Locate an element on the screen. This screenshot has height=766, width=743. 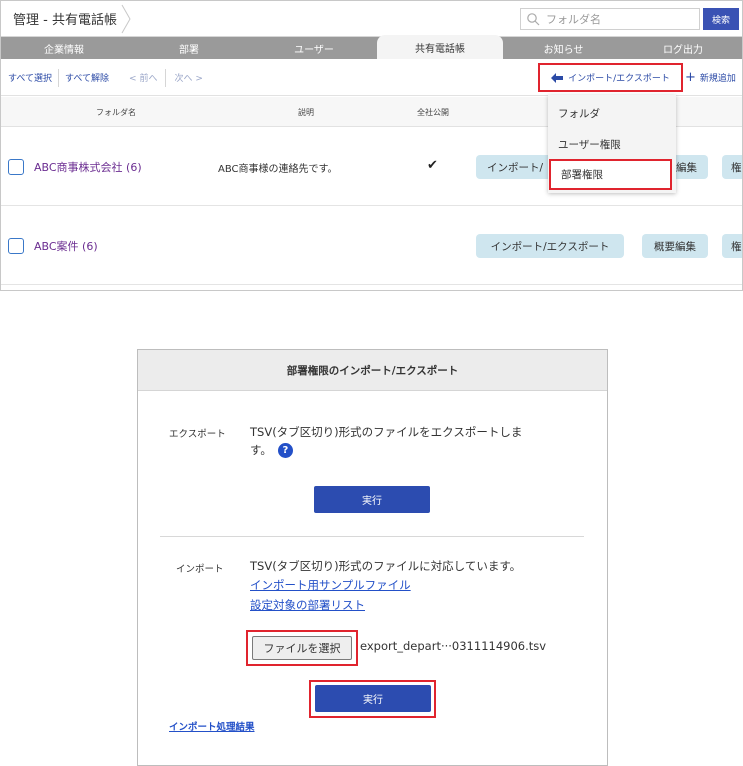
import-execute-button: 実行 is located at coordinates (373, 698).